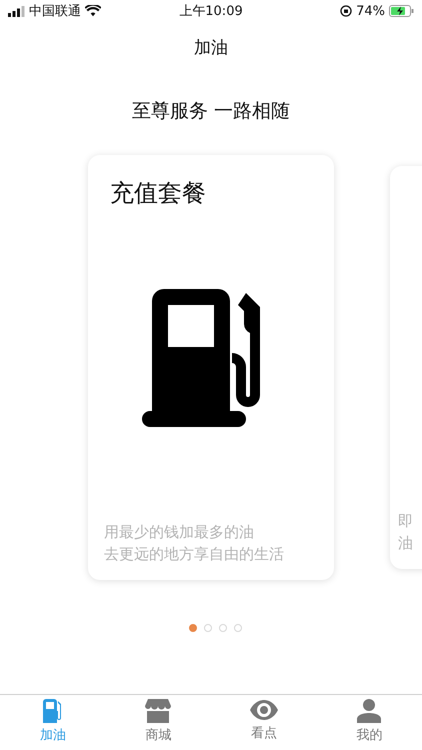  What do you see at coordinates (211, 47) in the screenshot?
I see `page-title: 加油` at bounding box center [211, 47].